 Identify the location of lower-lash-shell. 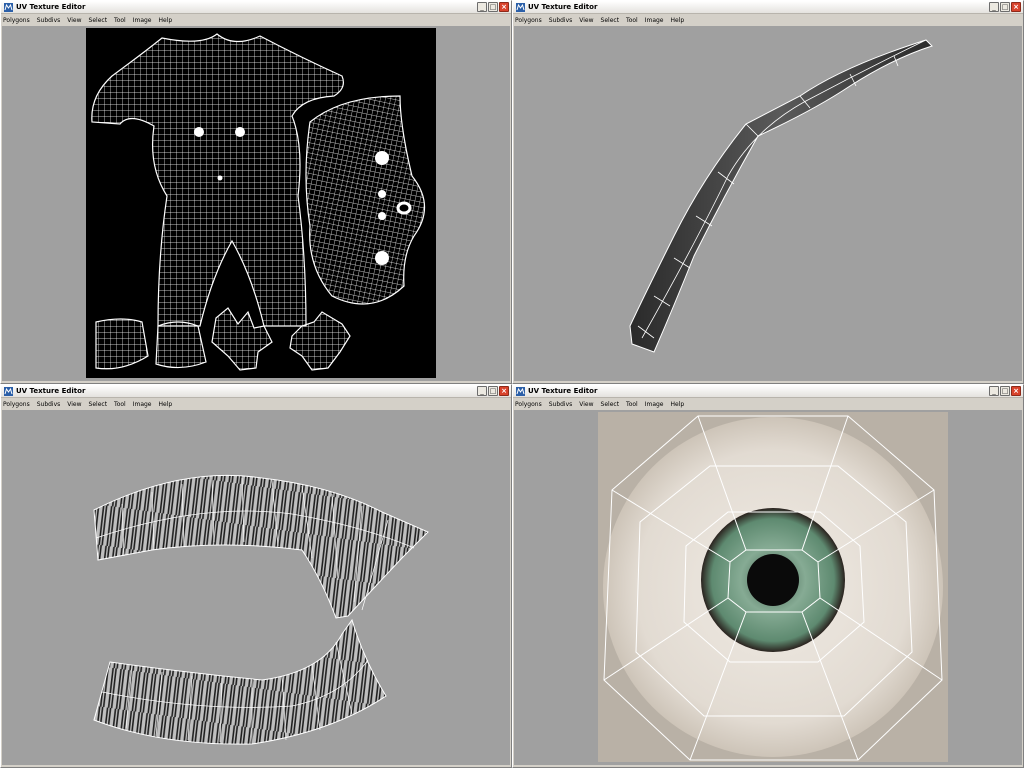
(240, 681).